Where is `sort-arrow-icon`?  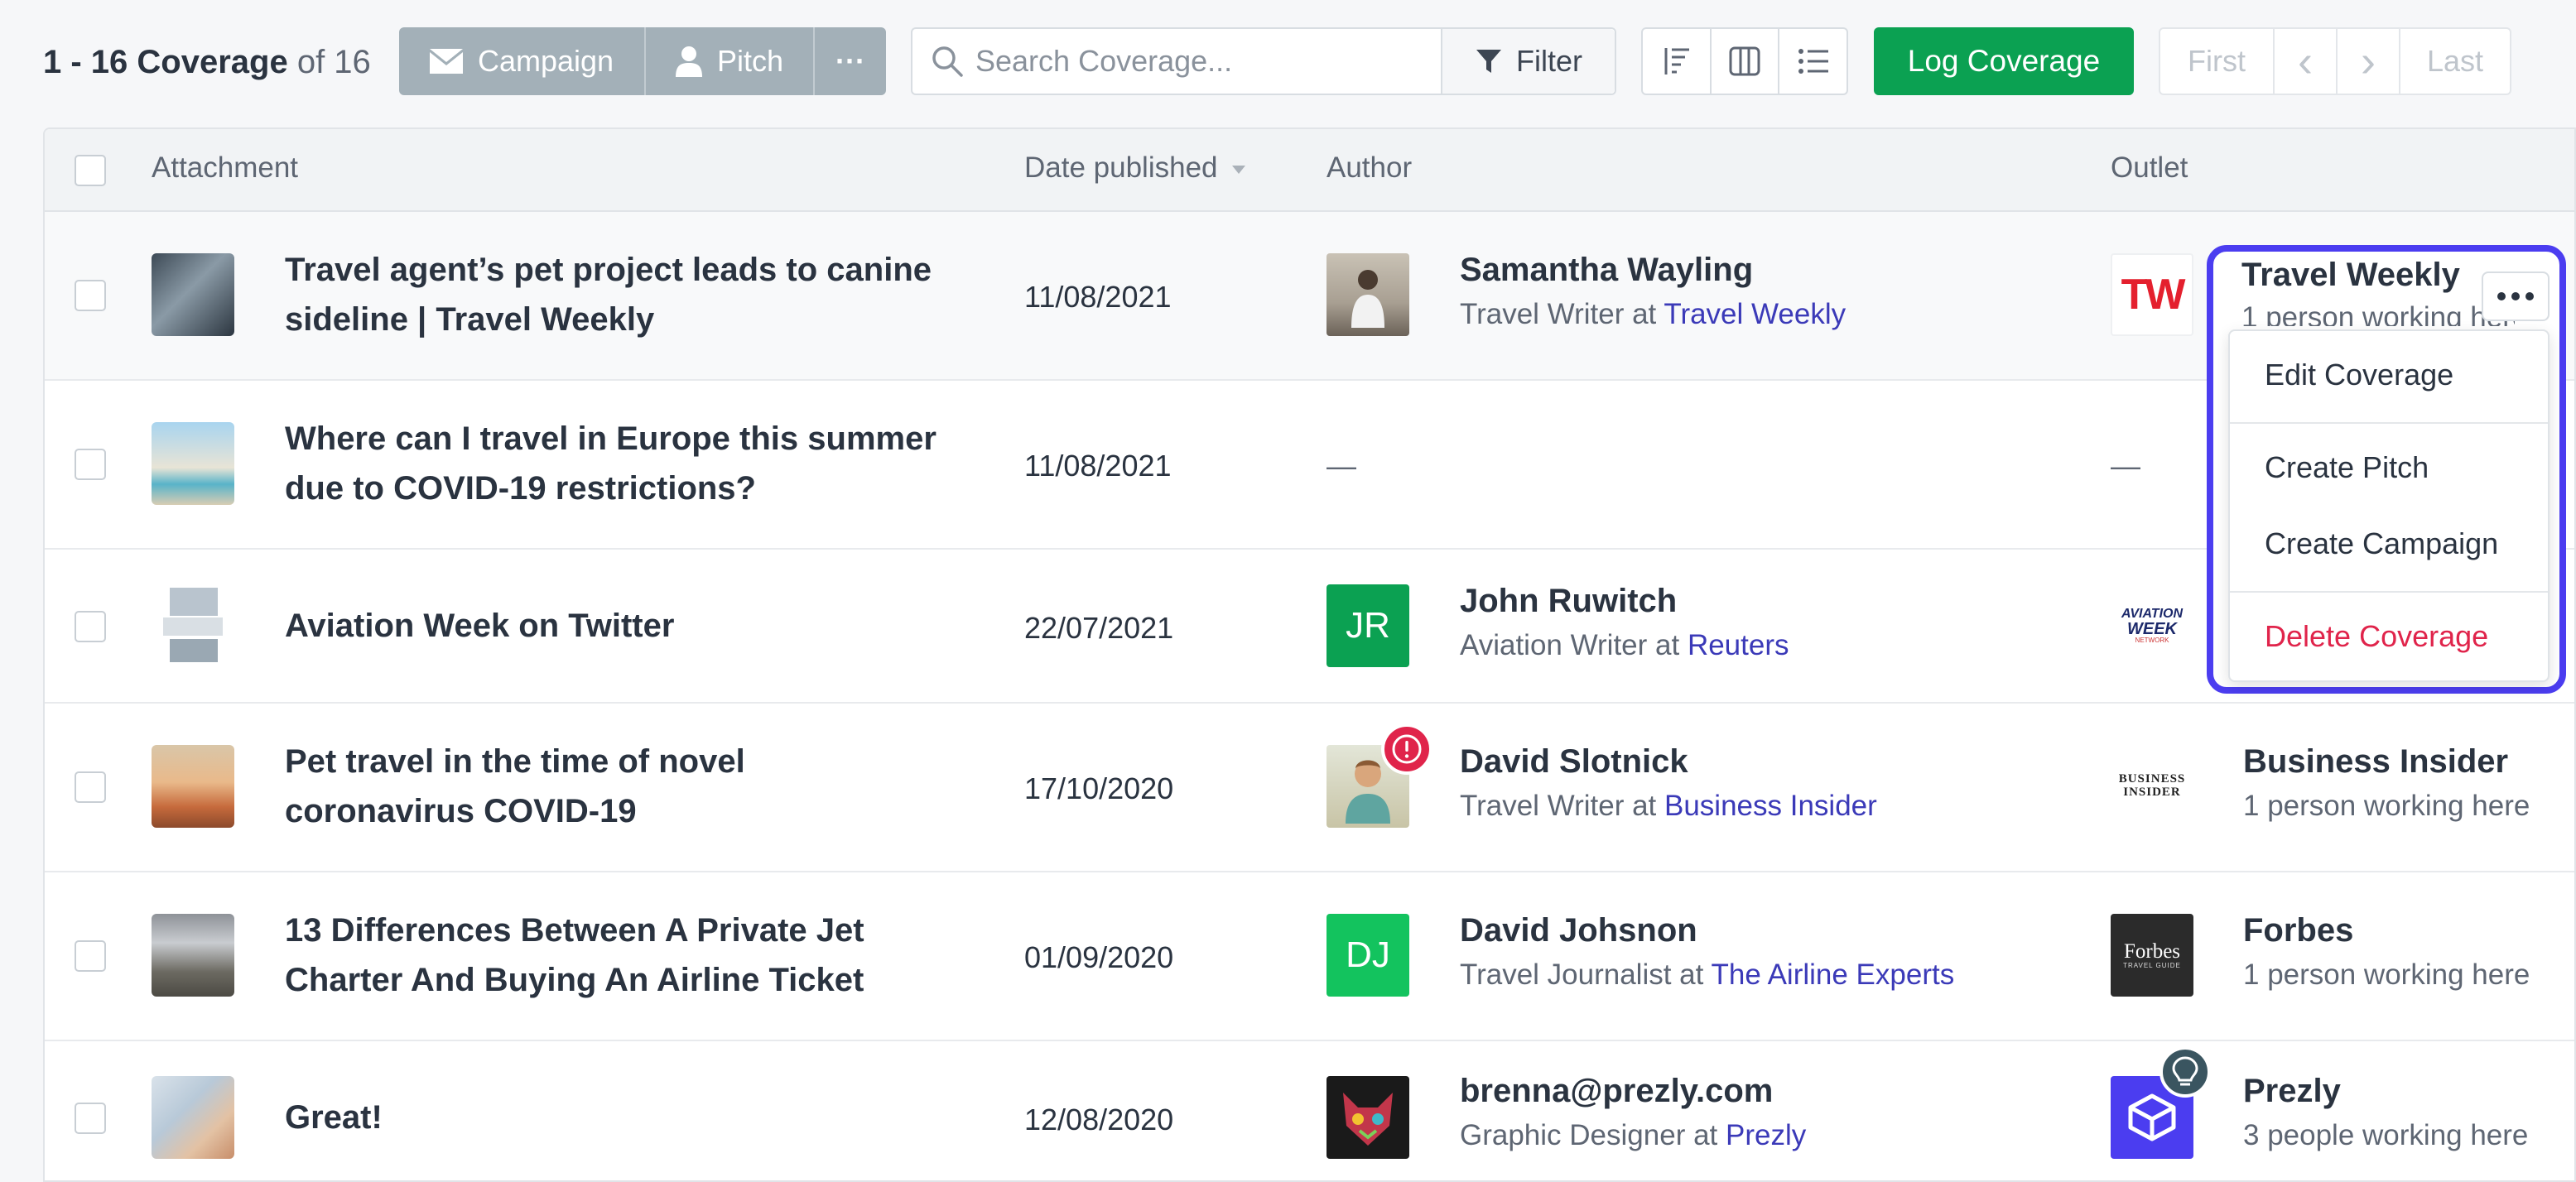 sort-arrow-icon is located at coordinates (1239, 169).